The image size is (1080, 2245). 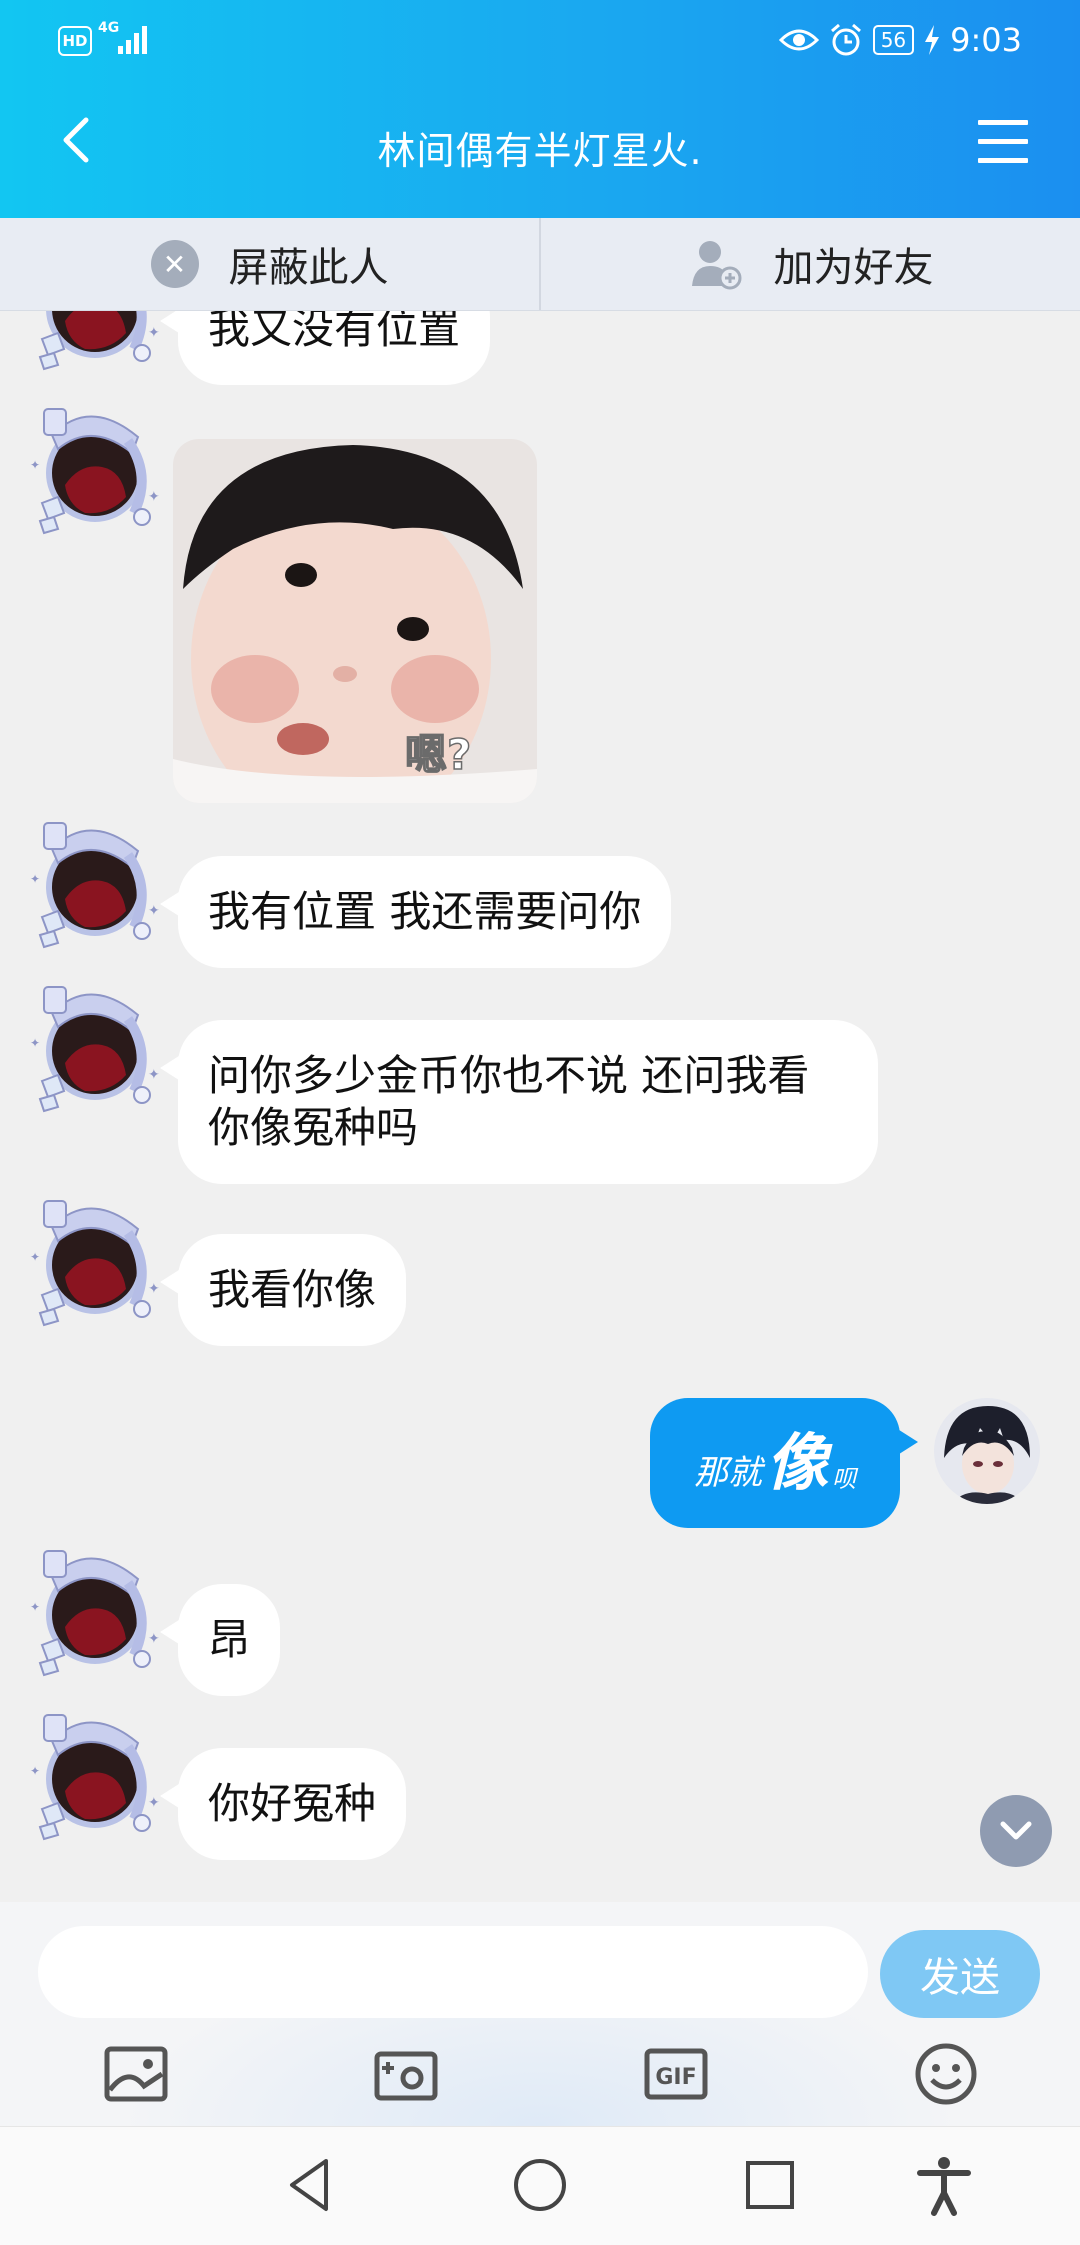 I want to click on eye-icon, so click(x=798, y=40).